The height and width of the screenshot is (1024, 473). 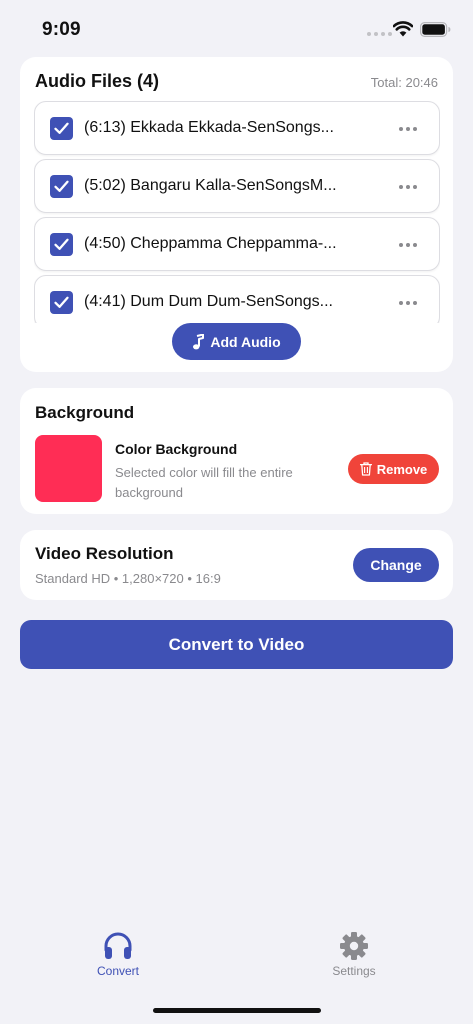 What do you see at coordinates (85, 412) in the screenshot?
I see `background-title: Background` at bounding box center [85, 412].